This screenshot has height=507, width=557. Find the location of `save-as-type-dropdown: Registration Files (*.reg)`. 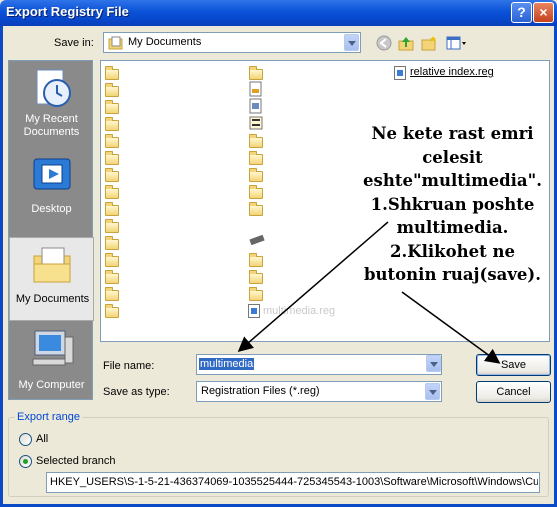

save-as-type-dropdown: Registration Files (*.reg) is located at coordinates (319, 391).